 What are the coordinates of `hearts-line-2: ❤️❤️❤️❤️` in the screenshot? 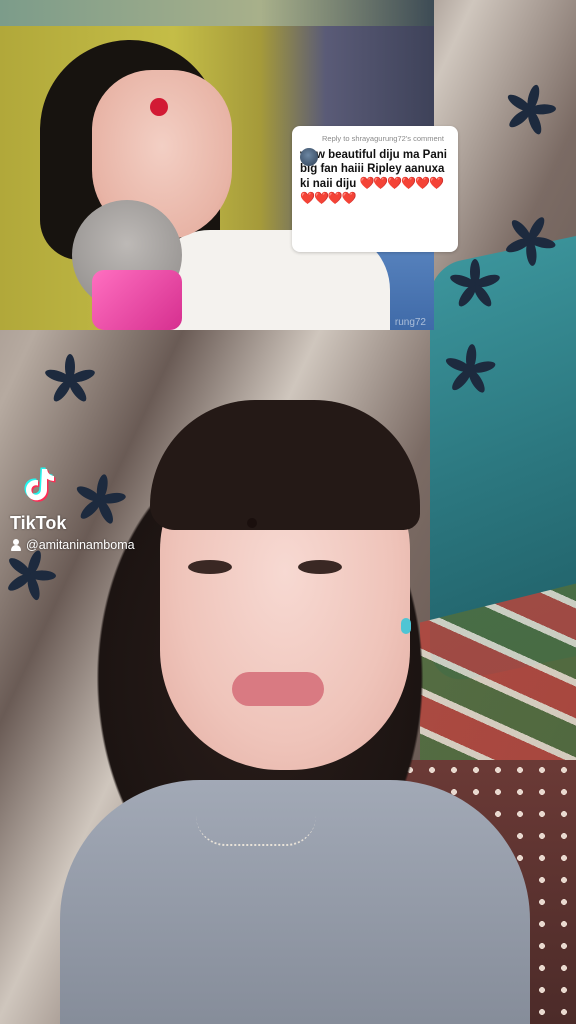 It's located at (328, 198).